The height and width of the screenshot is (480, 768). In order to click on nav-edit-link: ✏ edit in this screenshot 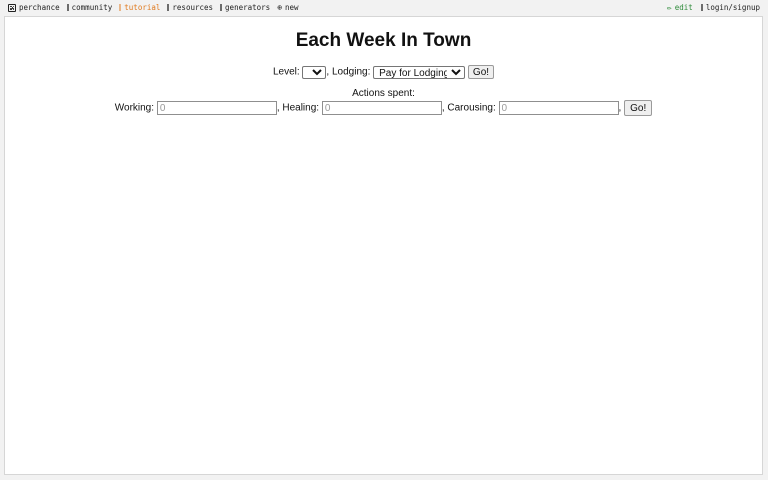, I will do `click(680, 7)`.